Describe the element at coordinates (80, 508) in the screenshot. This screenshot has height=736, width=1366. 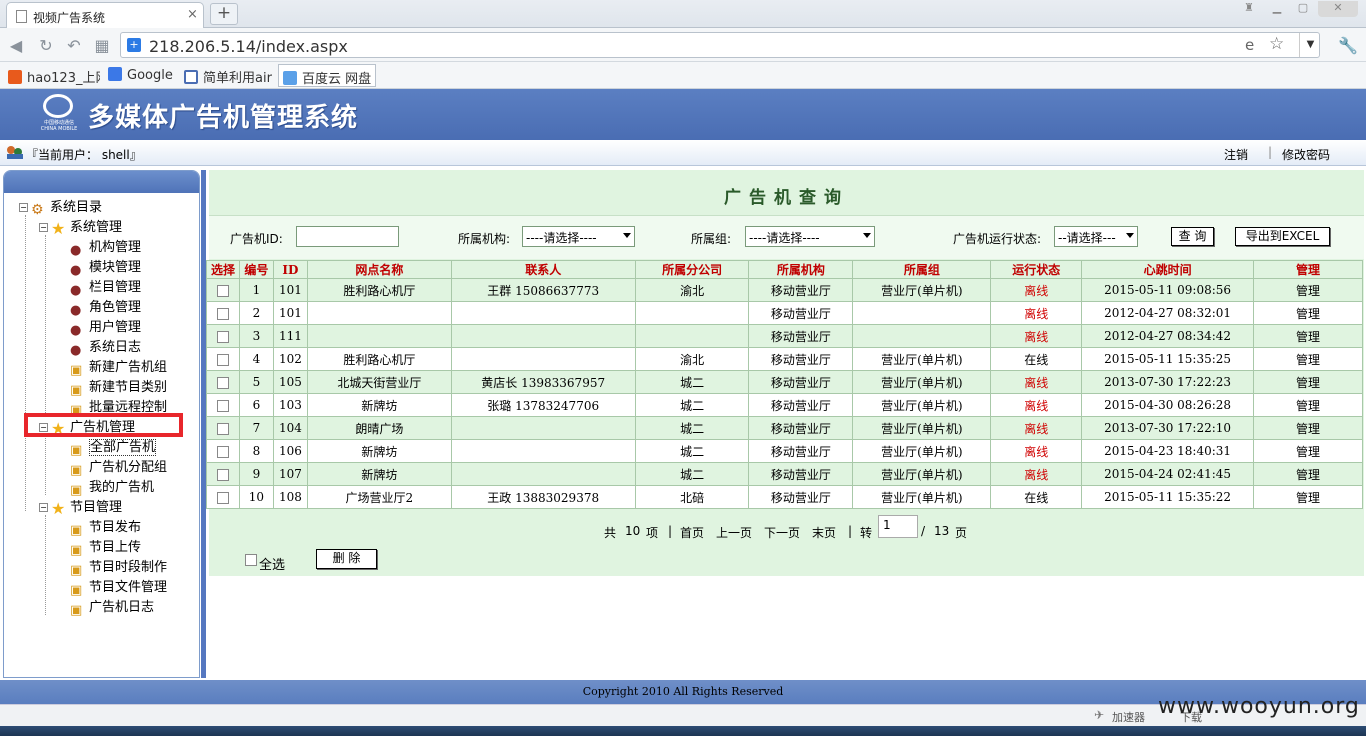
I see `tree-group-program: − ★ 节目管理` at that location.